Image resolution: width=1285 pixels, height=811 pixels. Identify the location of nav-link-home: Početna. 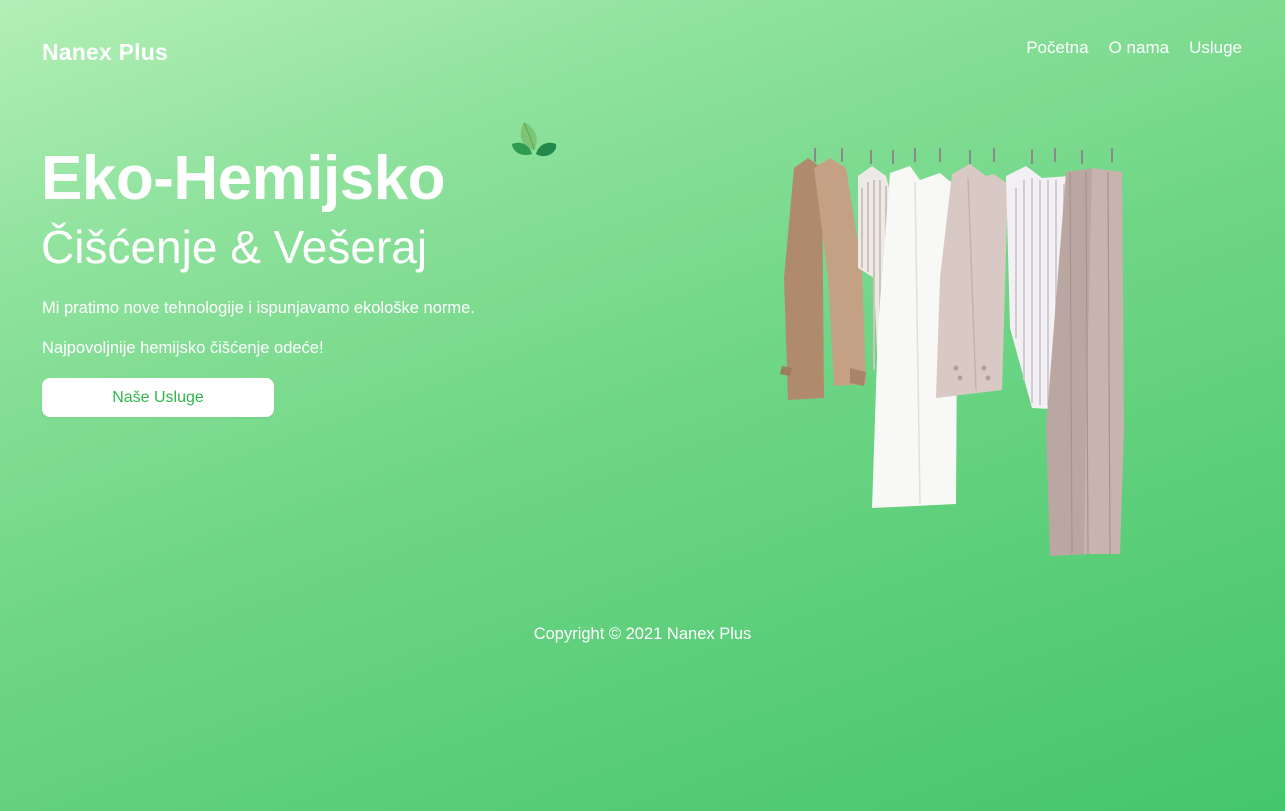
(1057, 48).